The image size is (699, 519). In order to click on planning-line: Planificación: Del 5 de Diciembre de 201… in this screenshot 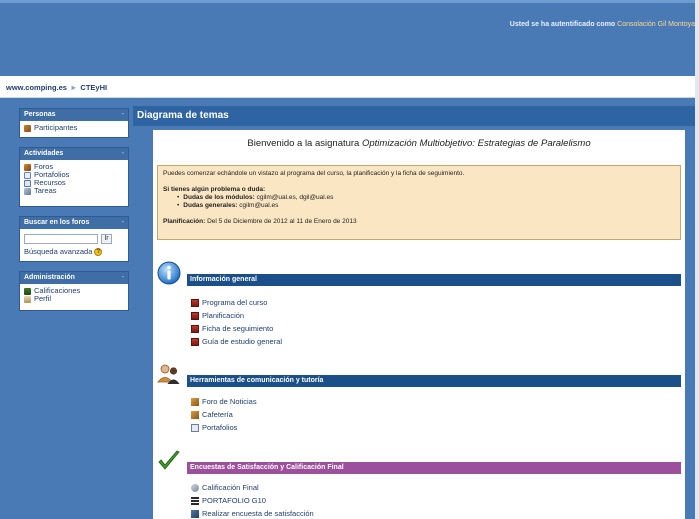, I will do `click(419, 221)`.